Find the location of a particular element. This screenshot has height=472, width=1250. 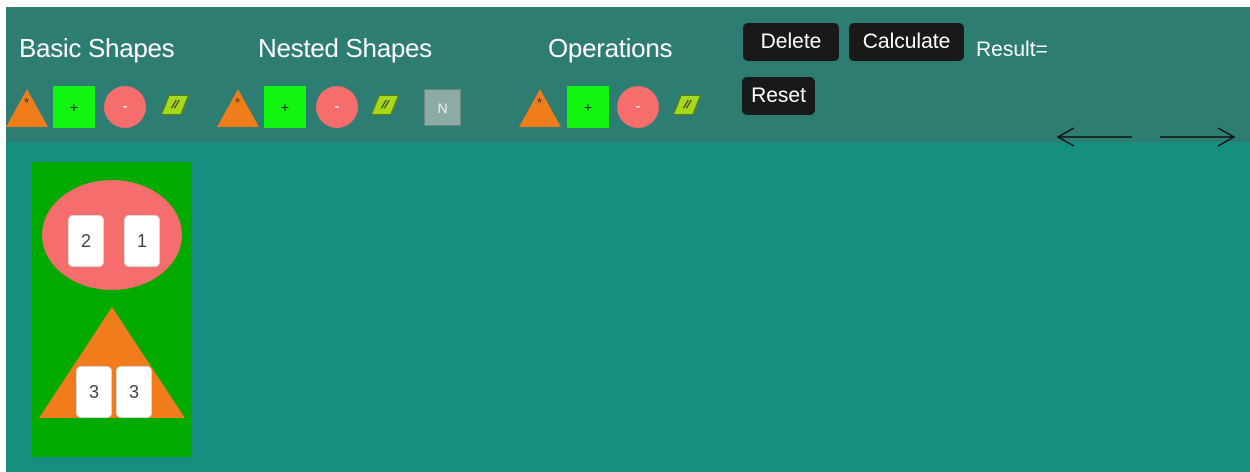

result-label: Result= is located at coordinates (1012, 49).